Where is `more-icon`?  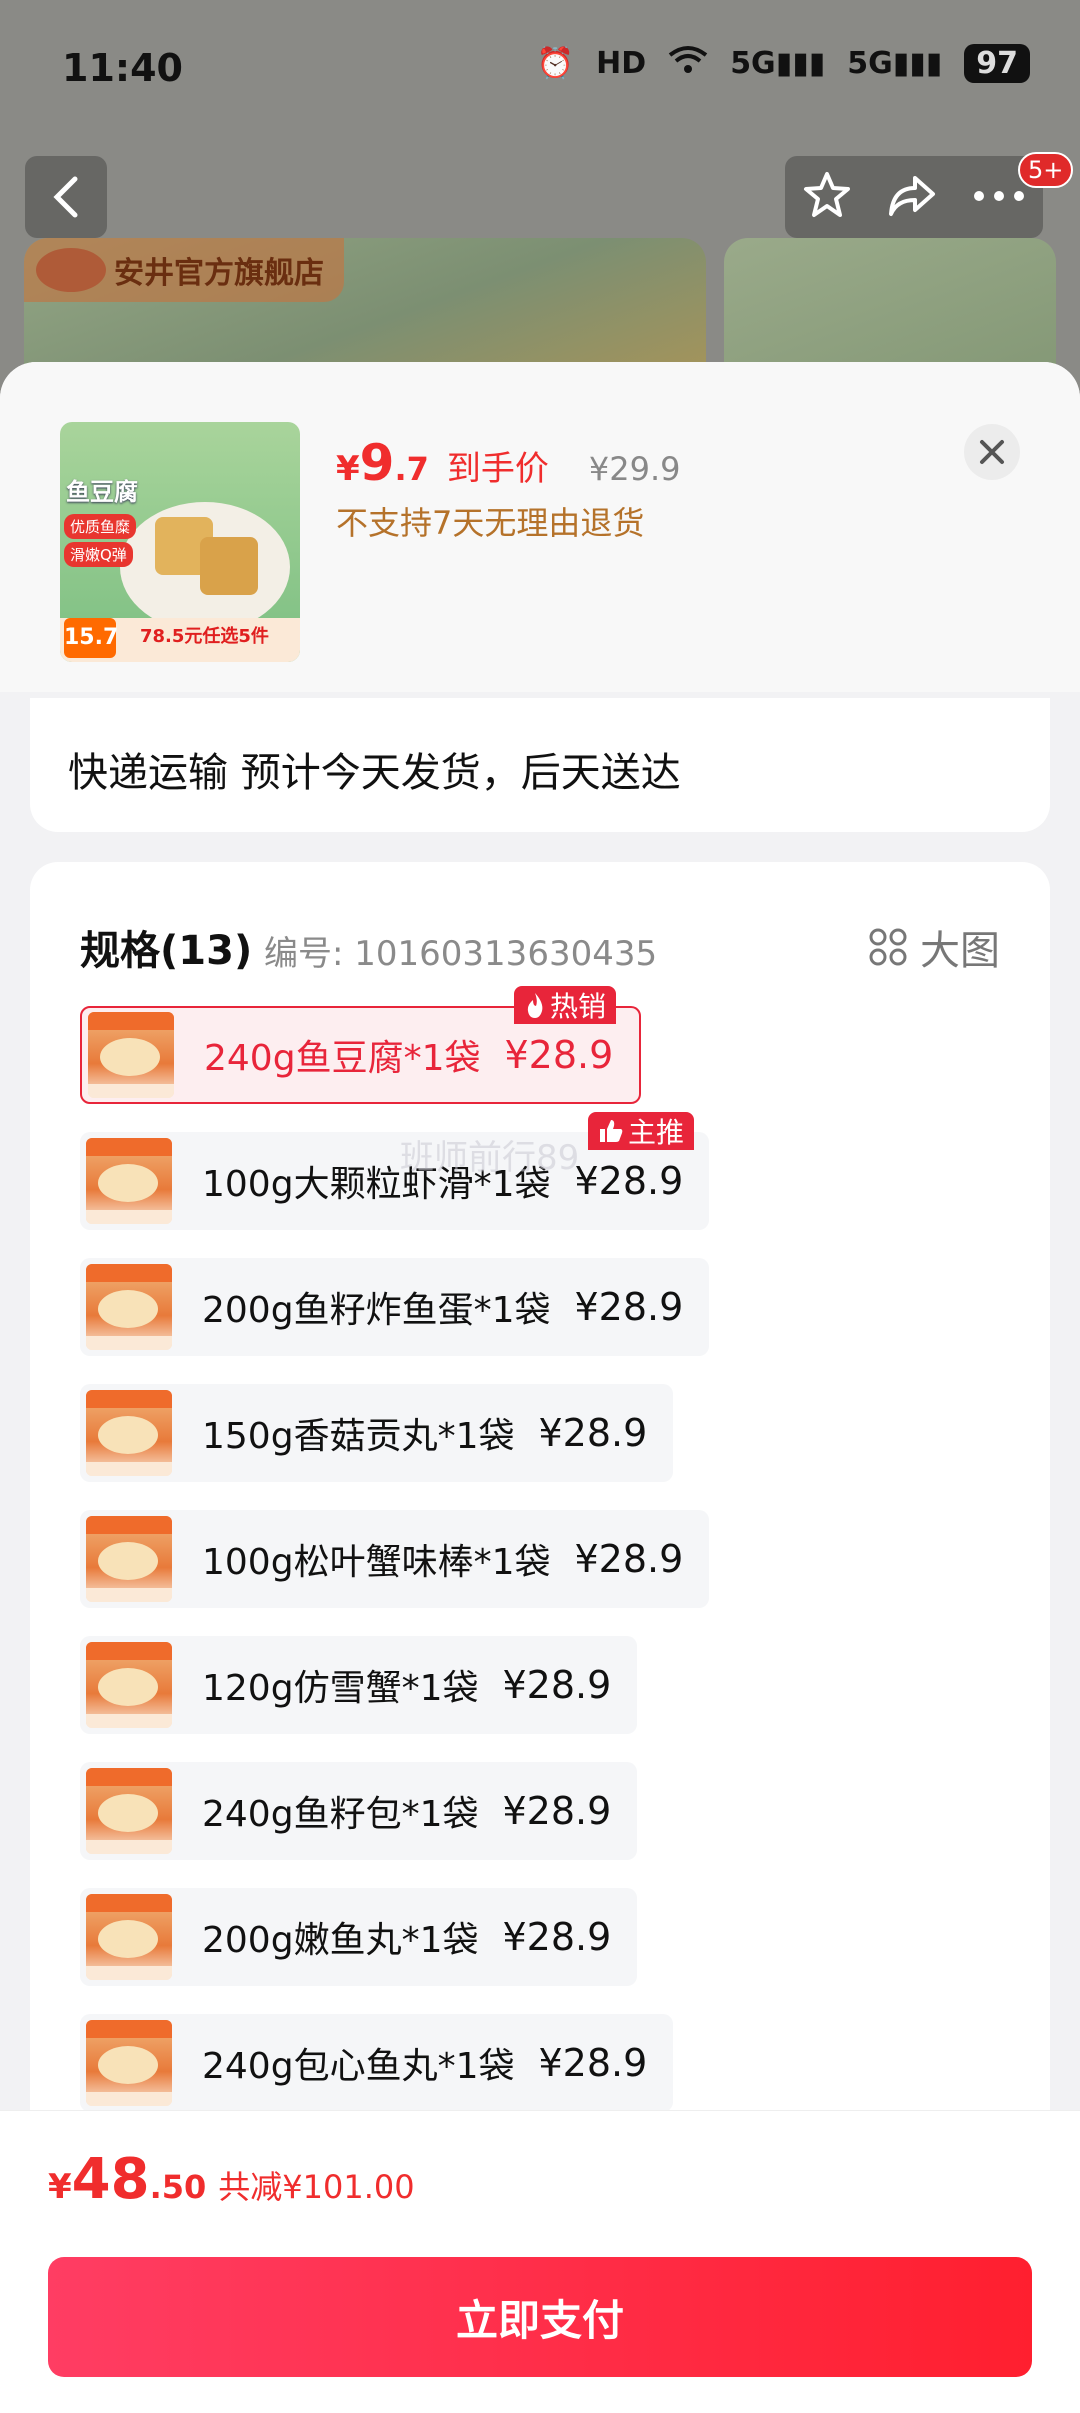 more-icon is located at coordinates (998, 195).